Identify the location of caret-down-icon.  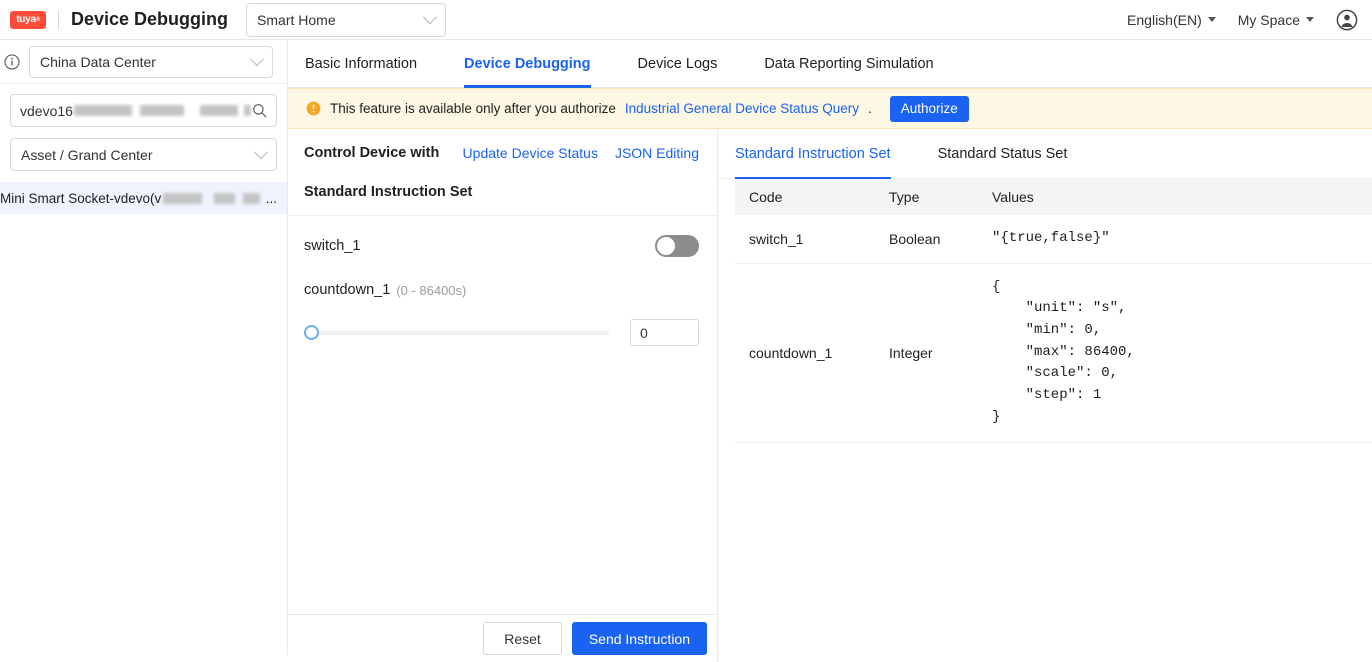
(1211, 19).